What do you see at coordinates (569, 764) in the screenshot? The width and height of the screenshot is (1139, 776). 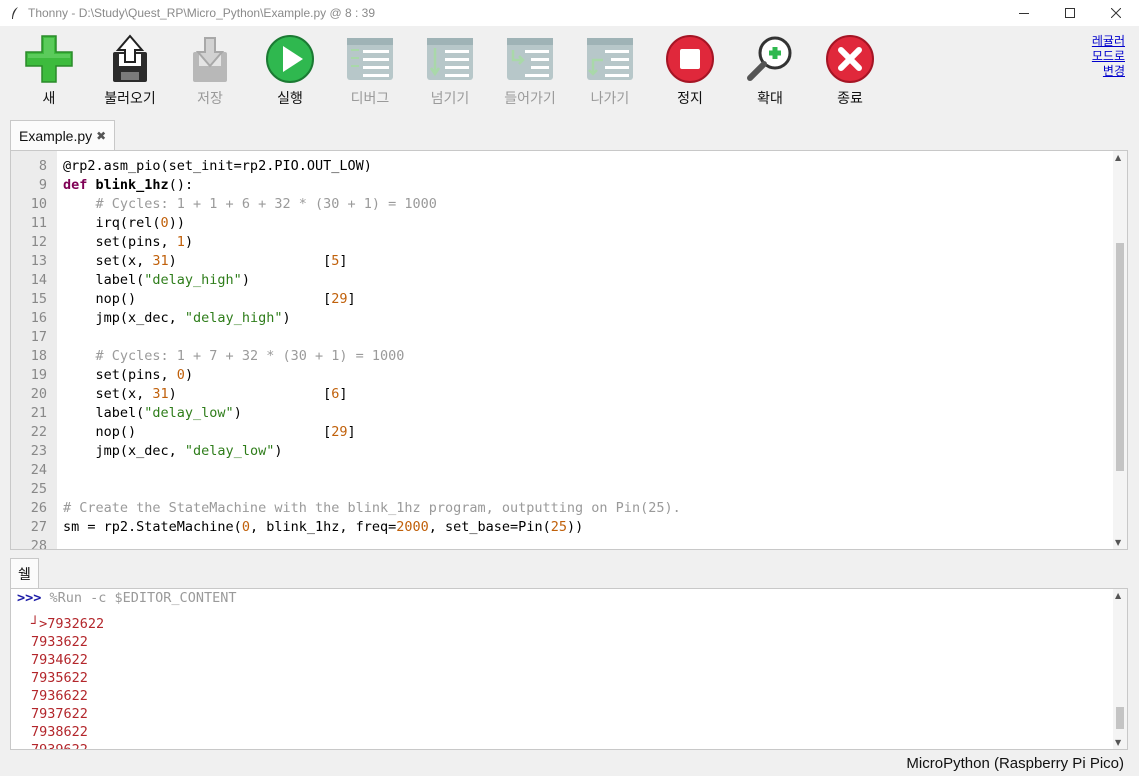 I see `status-bar: MicroPython (Raspberry Pi Pico)` at bounding box center [569, 764].